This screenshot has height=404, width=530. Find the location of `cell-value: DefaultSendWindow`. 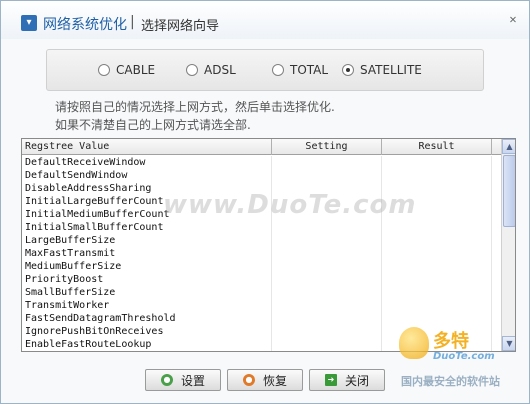

cell-value: DefaultSendWindow is located at coordinates (147, 175).